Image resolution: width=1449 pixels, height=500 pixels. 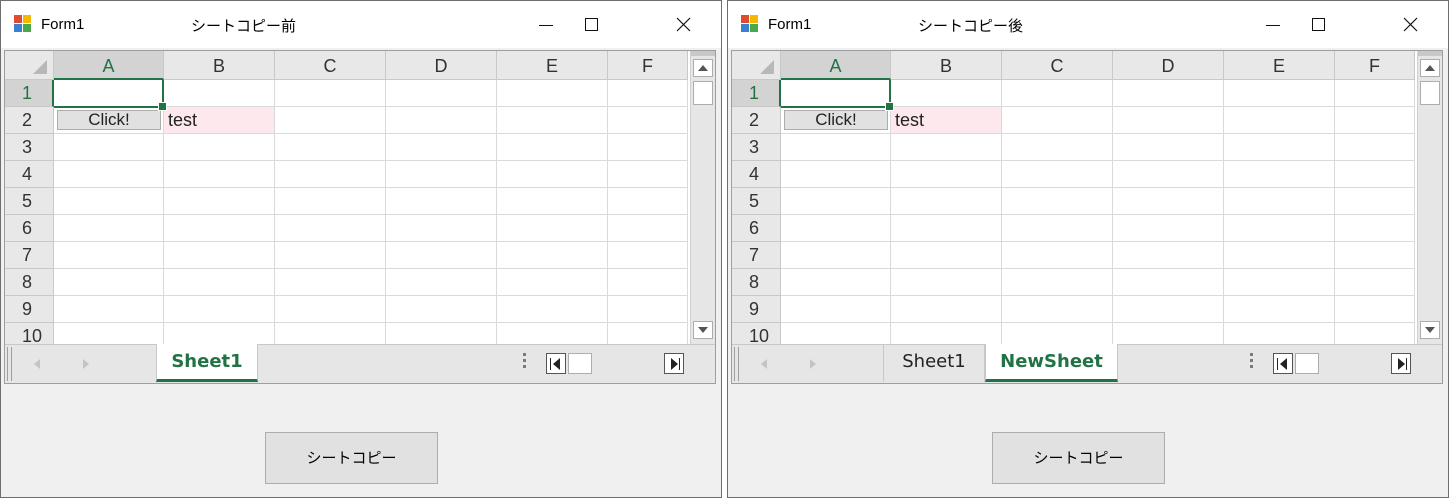 I want to click on sheet-tab: Sheet1, so click(x=207, y=363).